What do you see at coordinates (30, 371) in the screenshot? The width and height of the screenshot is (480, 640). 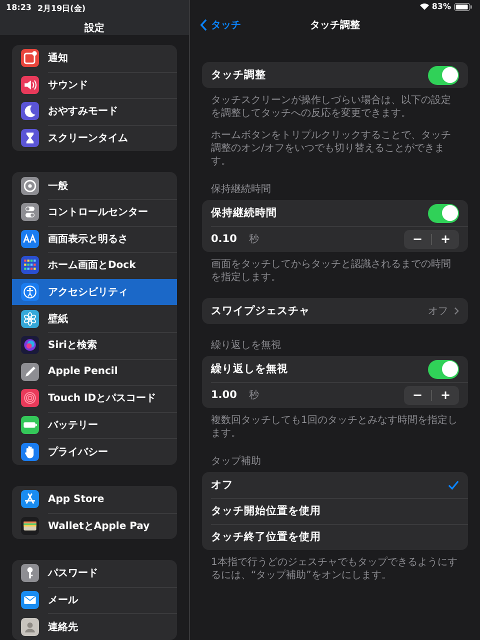 I see `pencil-icon` at bounding box center [30, 371].